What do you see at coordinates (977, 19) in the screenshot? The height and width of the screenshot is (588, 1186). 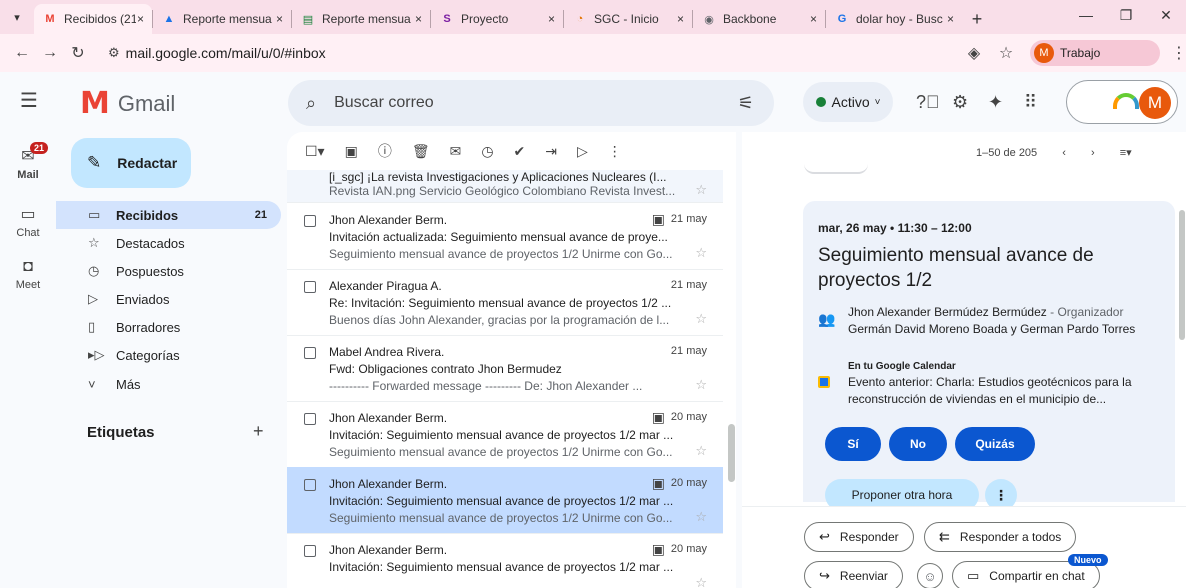 I see `new-tab-button: +` at bounding box center [977, 19].